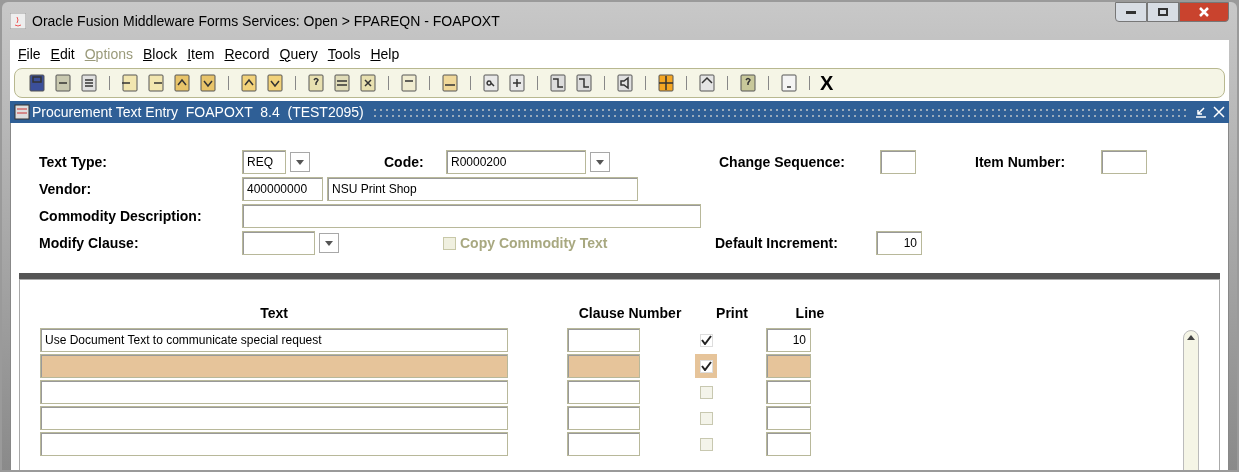 This screenshot has height=472, width=1239. Describe the element at coordinates (1124, 162) in the screenshot. I see `item-number-field` at that location.